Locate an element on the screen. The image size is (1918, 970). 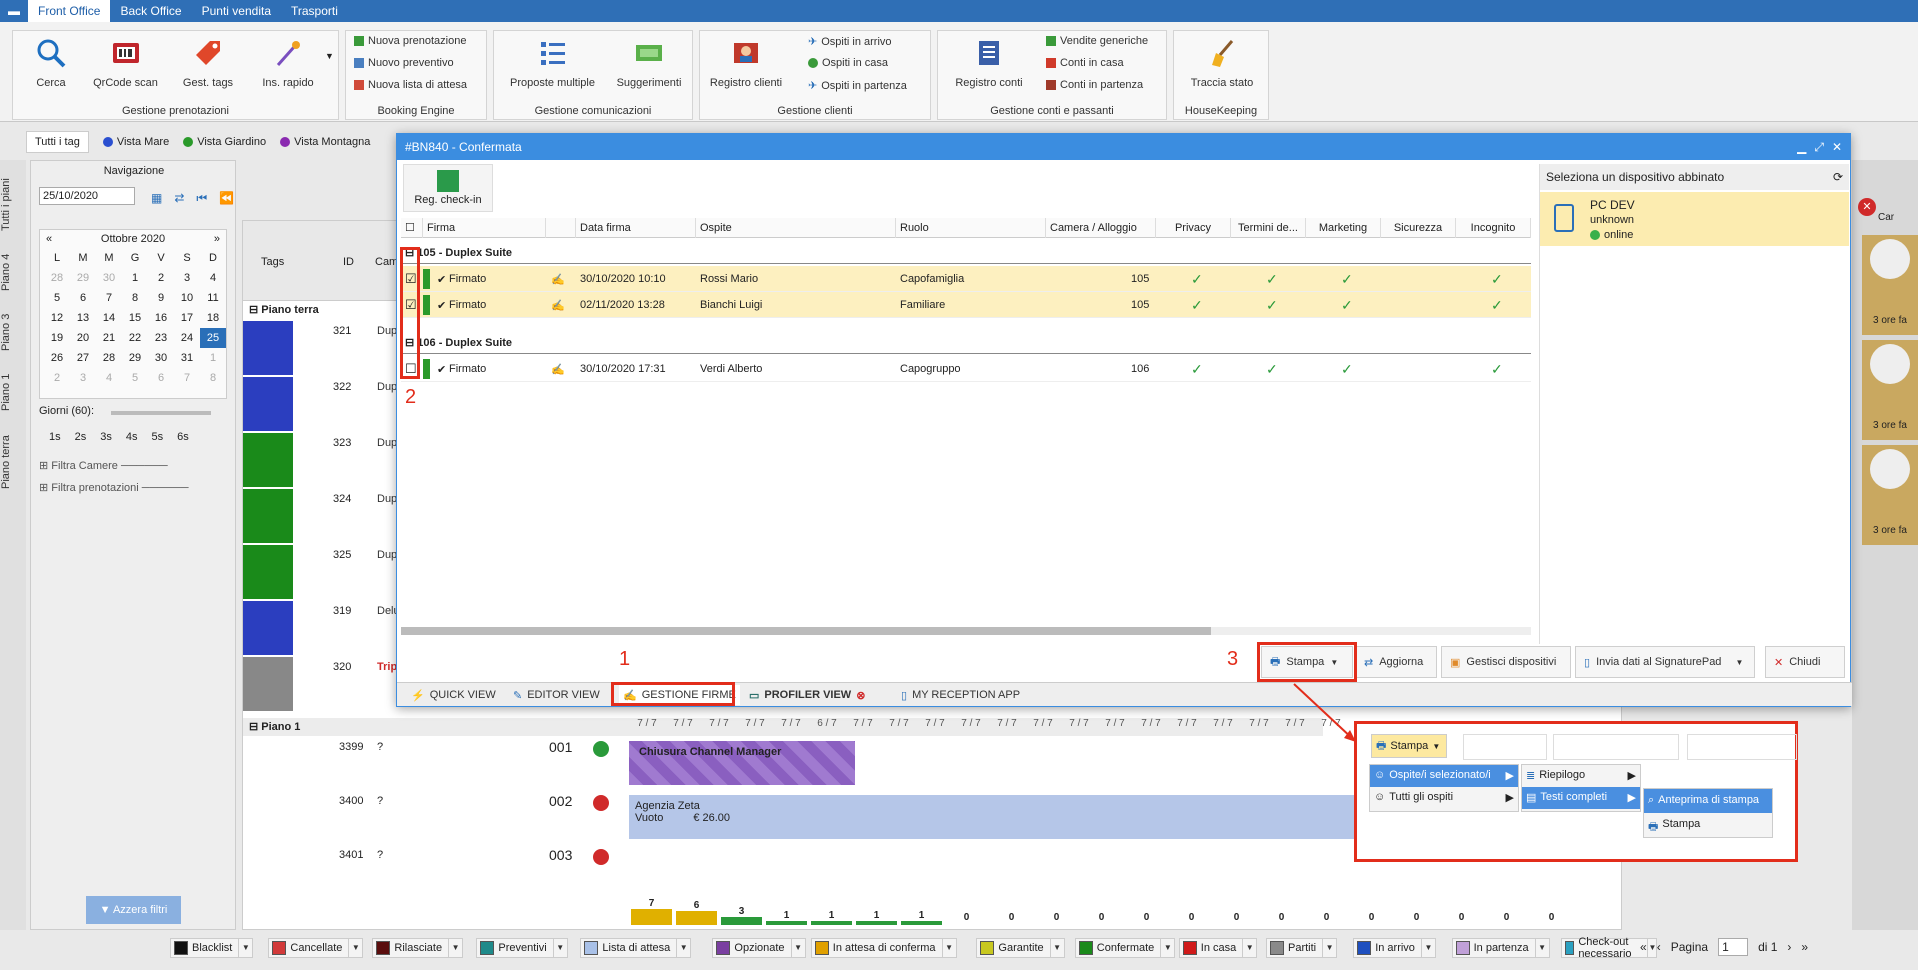
ins-rapido-button: Ins. rapido is located at coordinates (288, 63).